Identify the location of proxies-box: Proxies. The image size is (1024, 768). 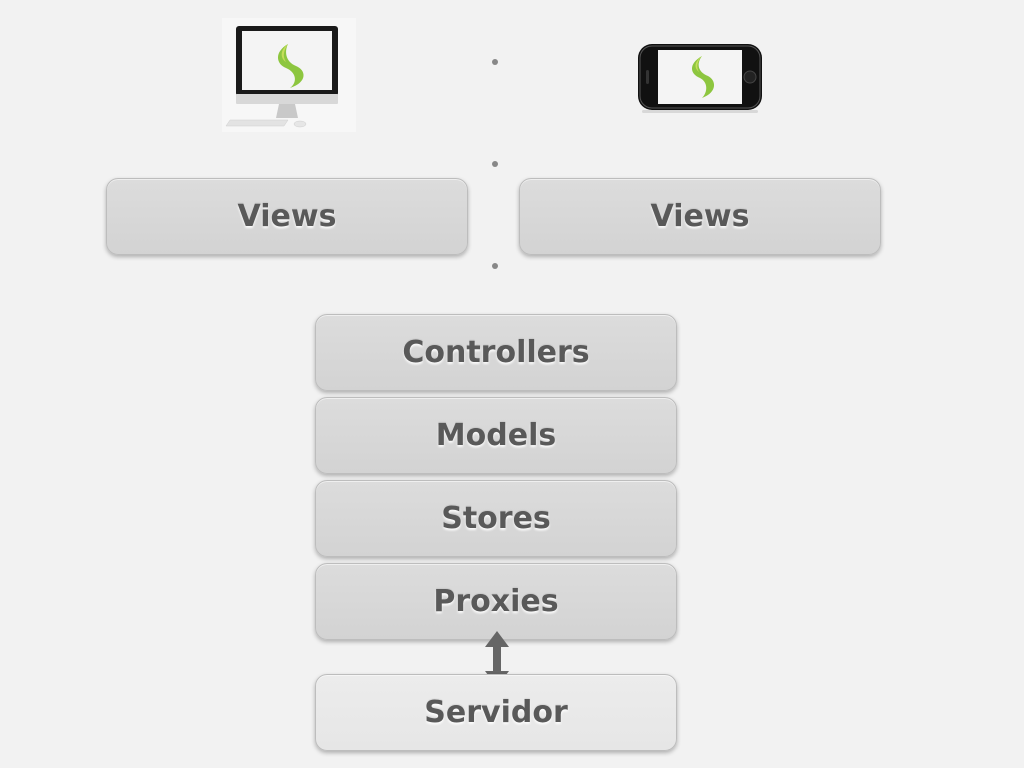
(496, 601).